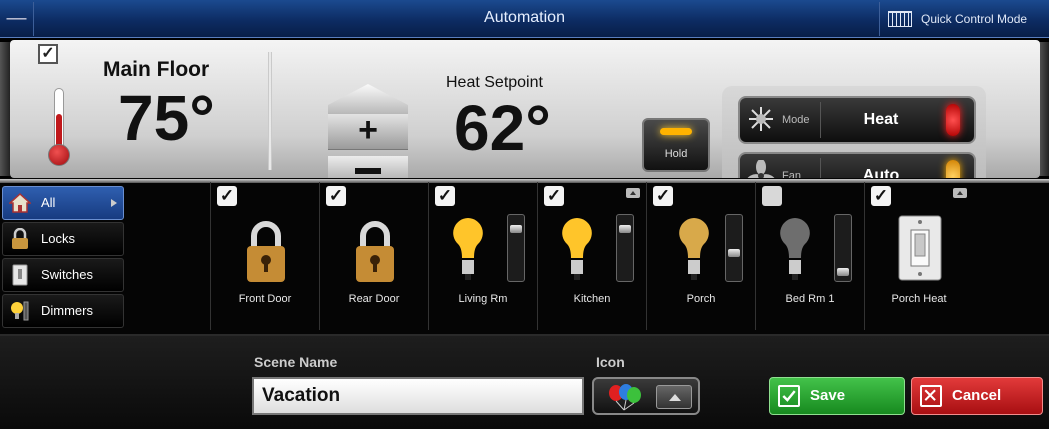 The image size is (1049, 429). Describe the element at coordinates (20, 202) in the screenshot. I see `home-icon` at that location.